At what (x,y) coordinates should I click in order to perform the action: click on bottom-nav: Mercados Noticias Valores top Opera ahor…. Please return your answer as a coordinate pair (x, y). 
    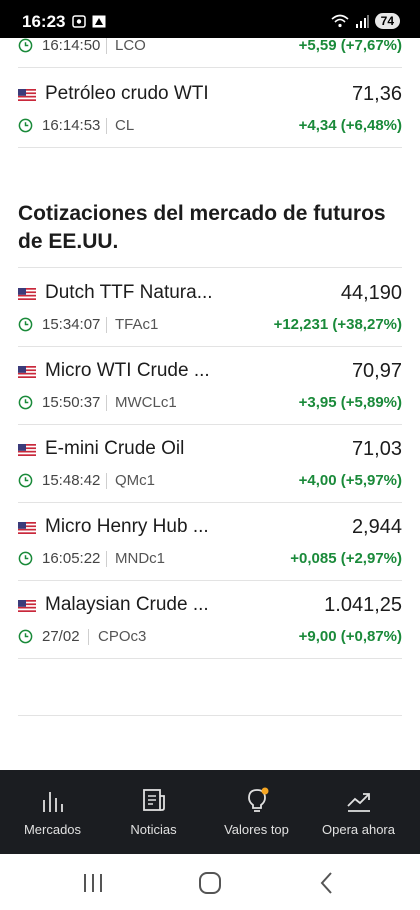
    Looking at the image, I should click on (210, 812).